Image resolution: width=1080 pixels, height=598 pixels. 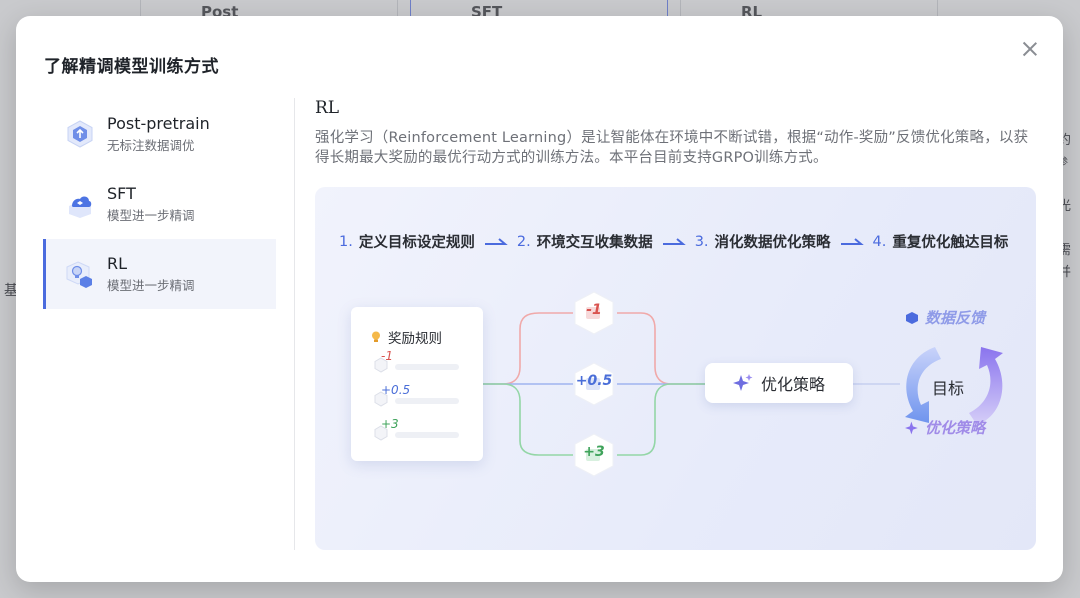 What do you see at coordinates (131, 67) in the screenshot?
I see `modal-title: 了解精调模型训练方式` at bounding box center [131, 67].